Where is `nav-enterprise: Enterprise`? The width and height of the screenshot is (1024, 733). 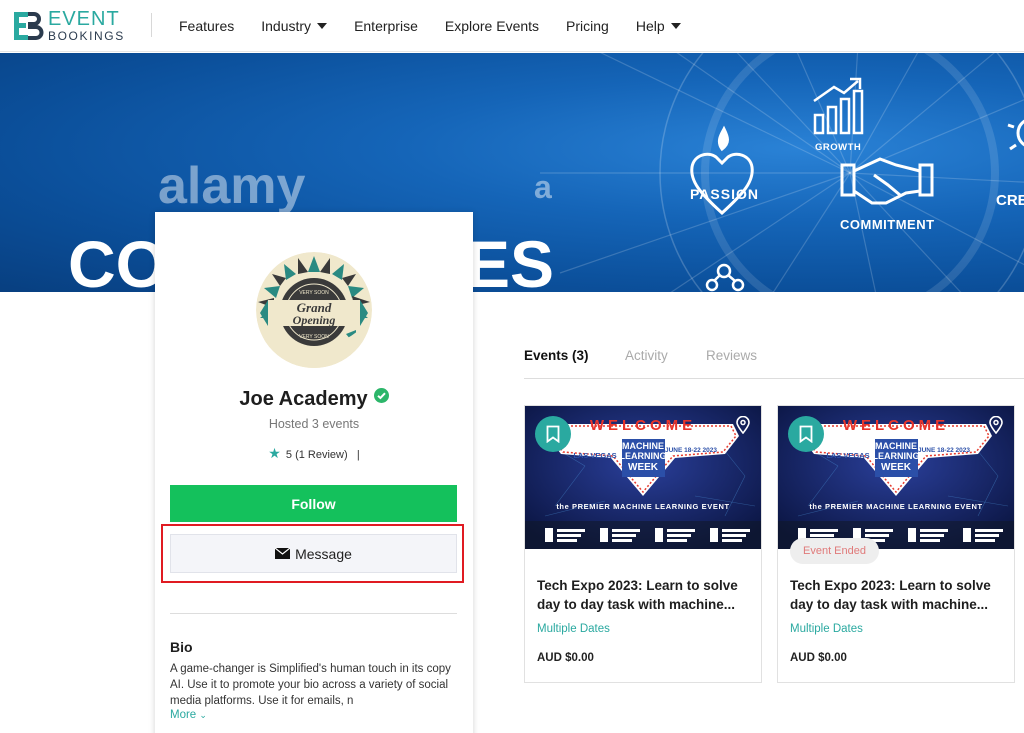
nav-enterprise: Enterprise is located at coordinates (386, 26).